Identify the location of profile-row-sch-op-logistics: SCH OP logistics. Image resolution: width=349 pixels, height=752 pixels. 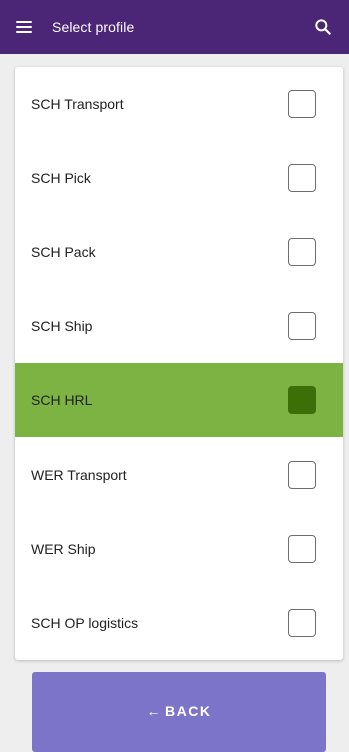
(179, 623).